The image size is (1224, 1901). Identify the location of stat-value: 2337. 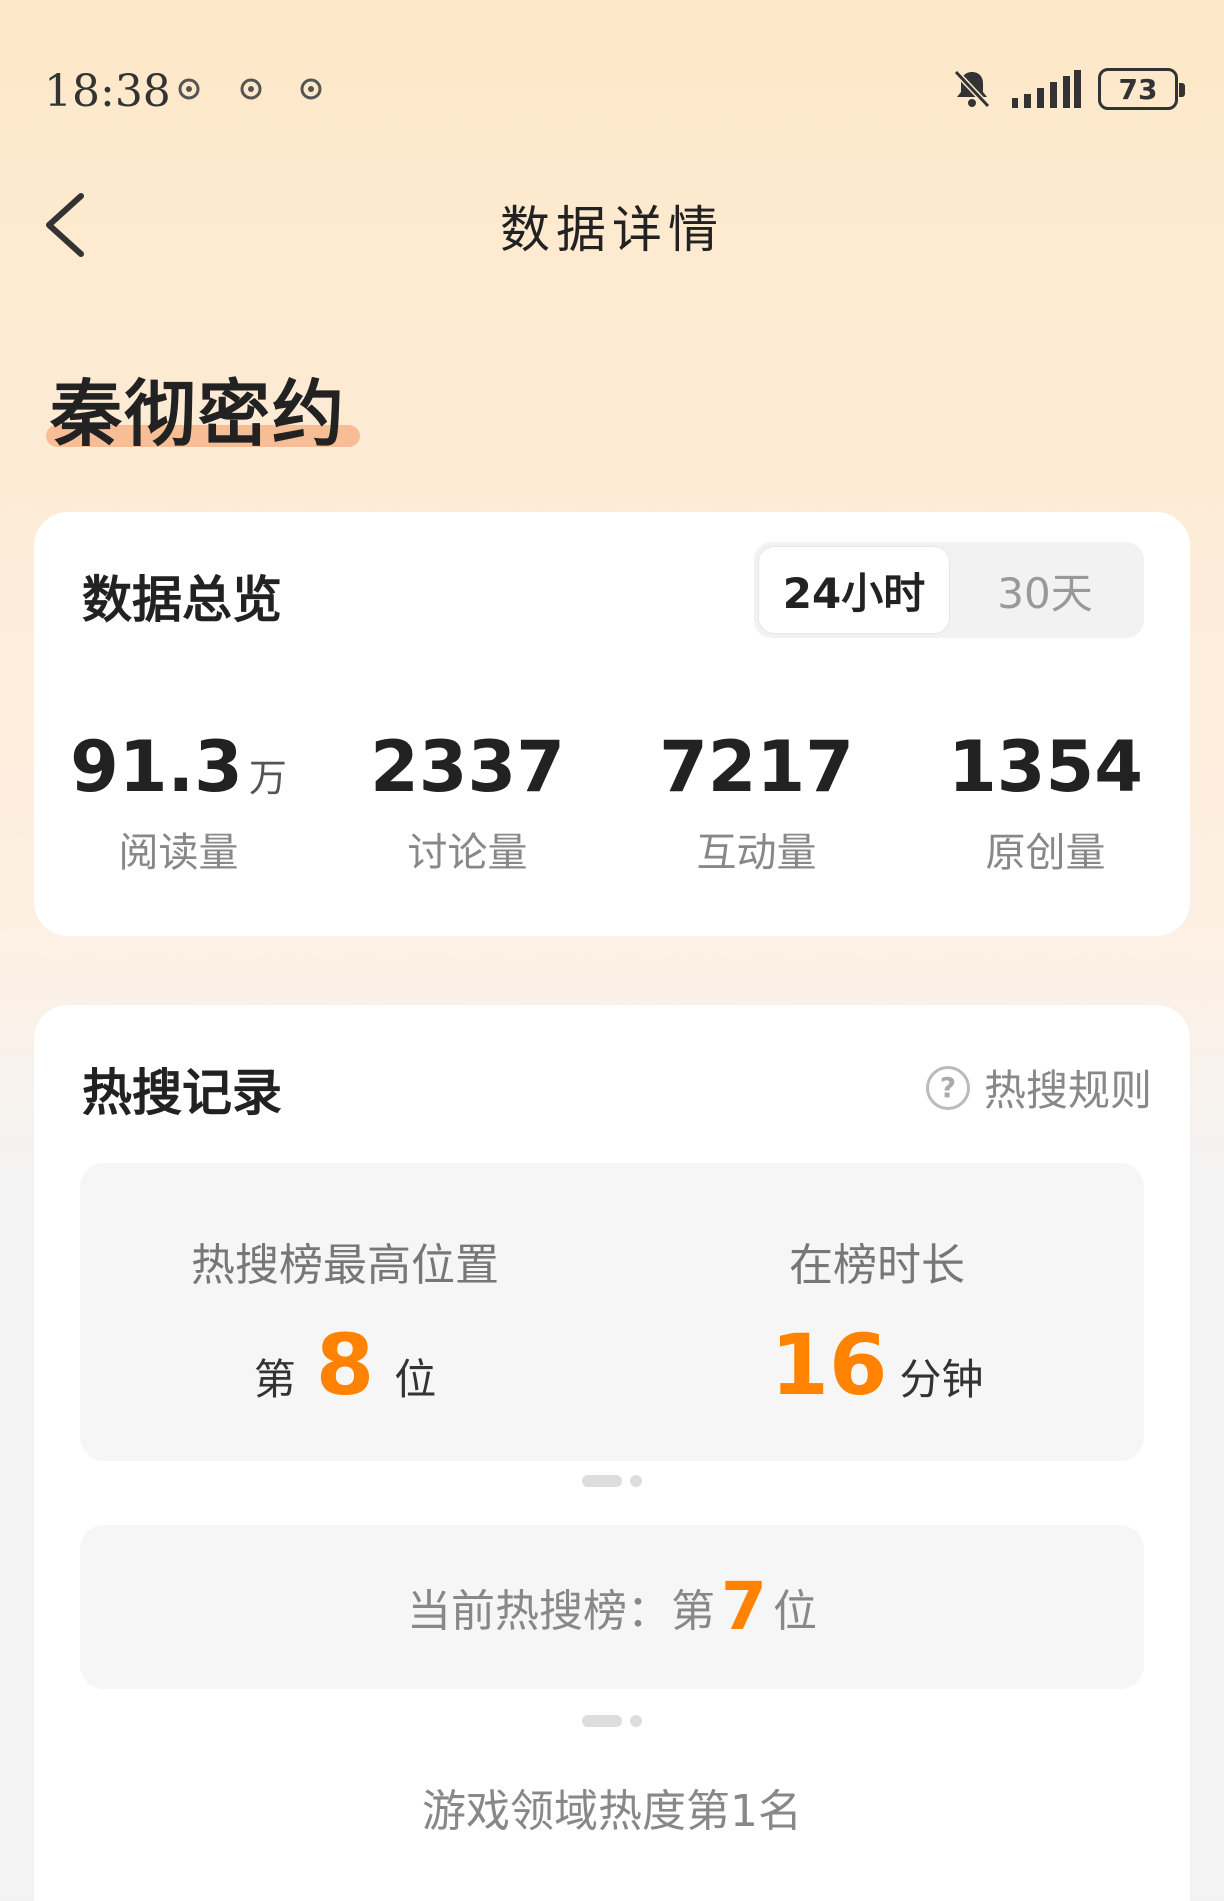
(467, 767).